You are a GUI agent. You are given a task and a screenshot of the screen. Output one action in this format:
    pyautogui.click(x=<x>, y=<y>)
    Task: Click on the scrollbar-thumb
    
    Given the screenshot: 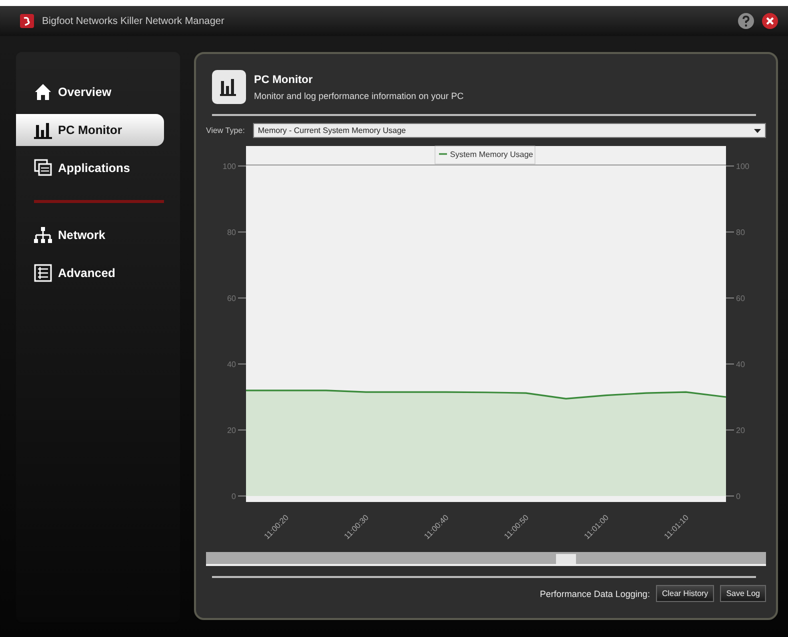 What is the action you would take?
    pyautogui.click(x=566, y=559)
    